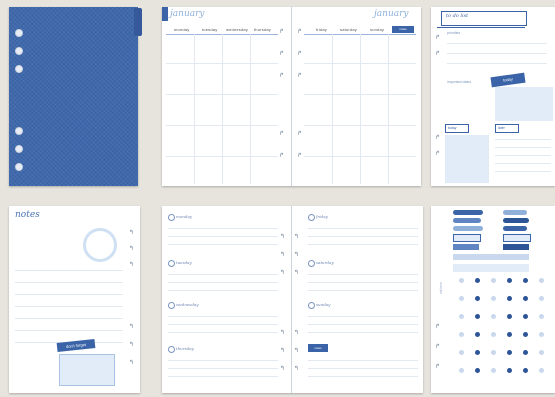  Describe the element at coordinates (501, 128) in the screenshot. I see `tag-label: later` at that location.